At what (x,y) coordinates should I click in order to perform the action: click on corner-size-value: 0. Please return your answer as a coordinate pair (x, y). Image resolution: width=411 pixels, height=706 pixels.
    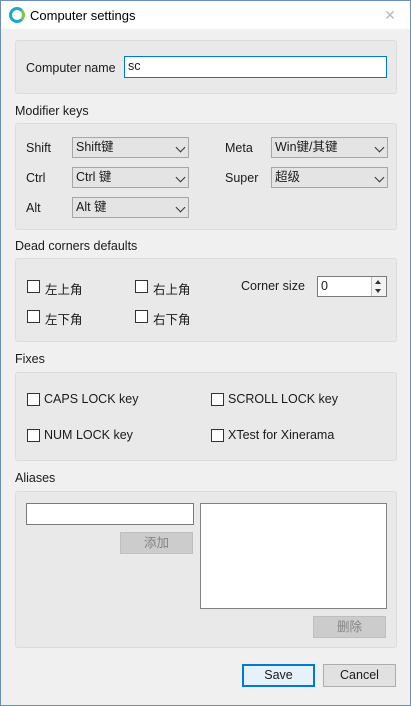
    Looking at the image, I should click on (324, 286).